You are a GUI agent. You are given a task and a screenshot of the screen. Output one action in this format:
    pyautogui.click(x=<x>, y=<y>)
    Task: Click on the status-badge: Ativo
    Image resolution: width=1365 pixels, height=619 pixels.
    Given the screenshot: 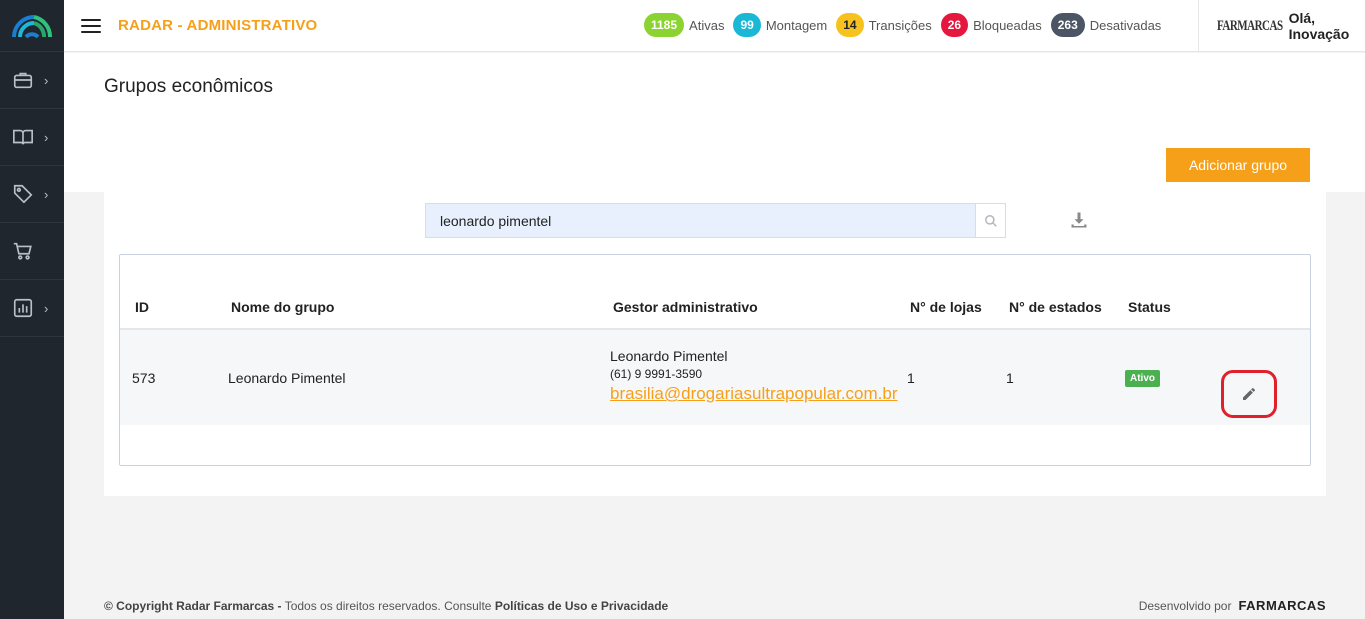 What is the action you would take?
    pyautogui.click(x=1142, y=378)
    